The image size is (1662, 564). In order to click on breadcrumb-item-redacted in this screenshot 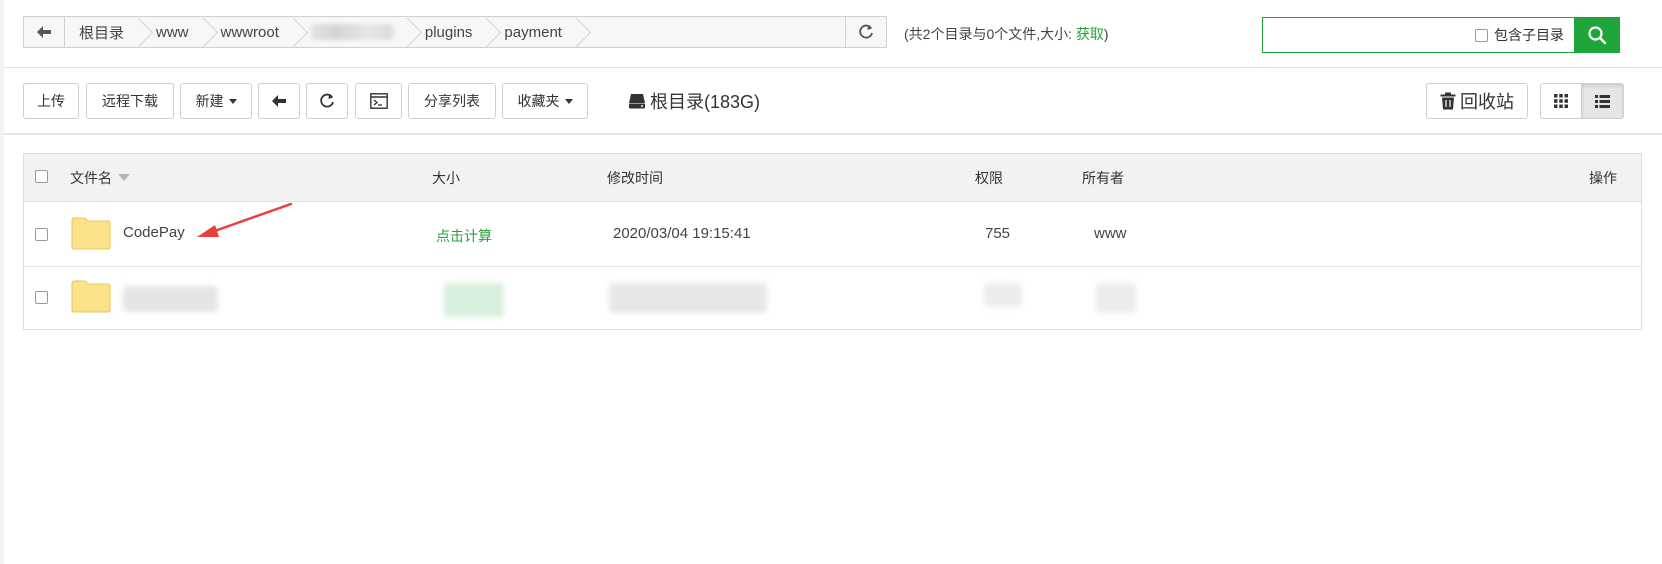, I will do `click(354, 32)`.